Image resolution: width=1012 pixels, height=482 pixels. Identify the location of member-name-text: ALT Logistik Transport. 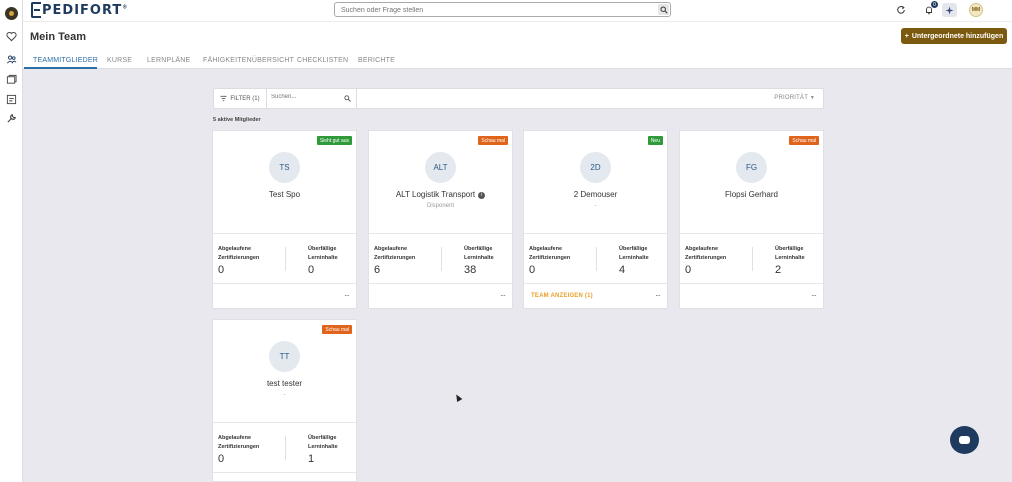
(435, 194).